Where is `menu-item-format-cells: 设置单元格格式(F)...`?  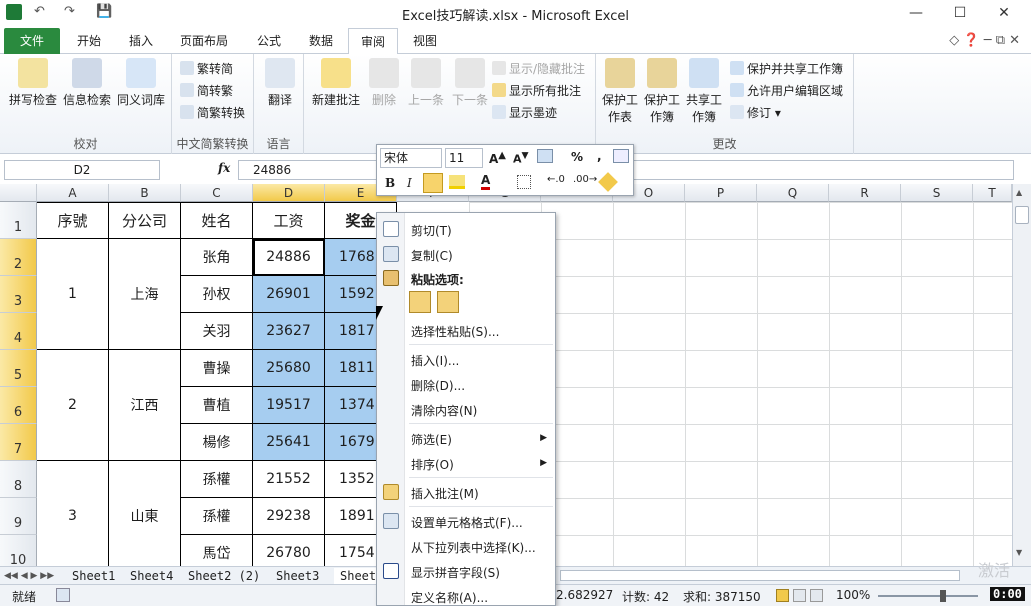 menu-item-format-cells: 设置单元格格式(F)... is located at coordinates (467, 522).